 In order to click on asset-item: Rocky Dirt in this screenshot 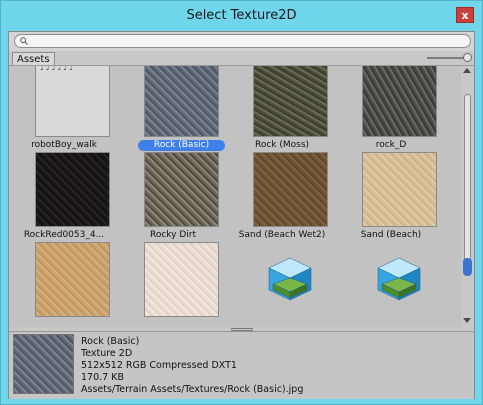, I will do `click(173, 197)`.